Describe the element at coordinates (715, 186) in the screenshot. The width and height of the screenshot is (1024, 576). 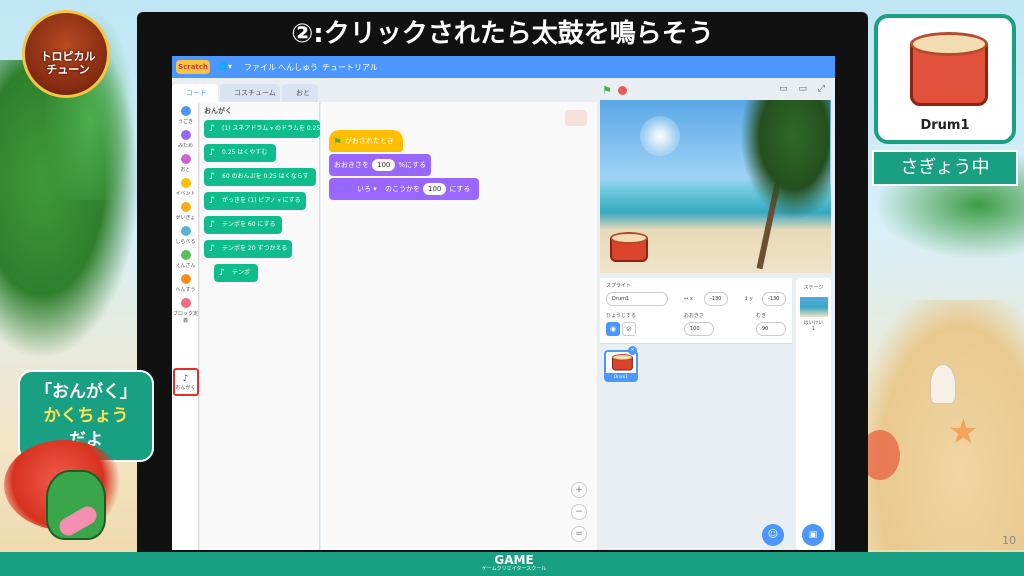
I see `stage` at that location.